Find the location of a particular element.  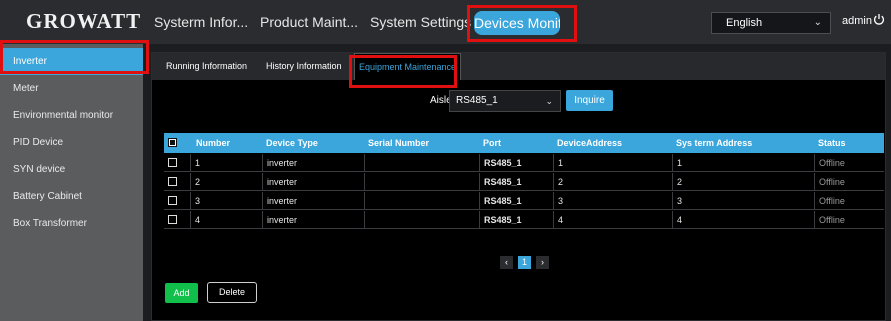

cell-sys-term-address: 4 is located at coordinates (743, 220).